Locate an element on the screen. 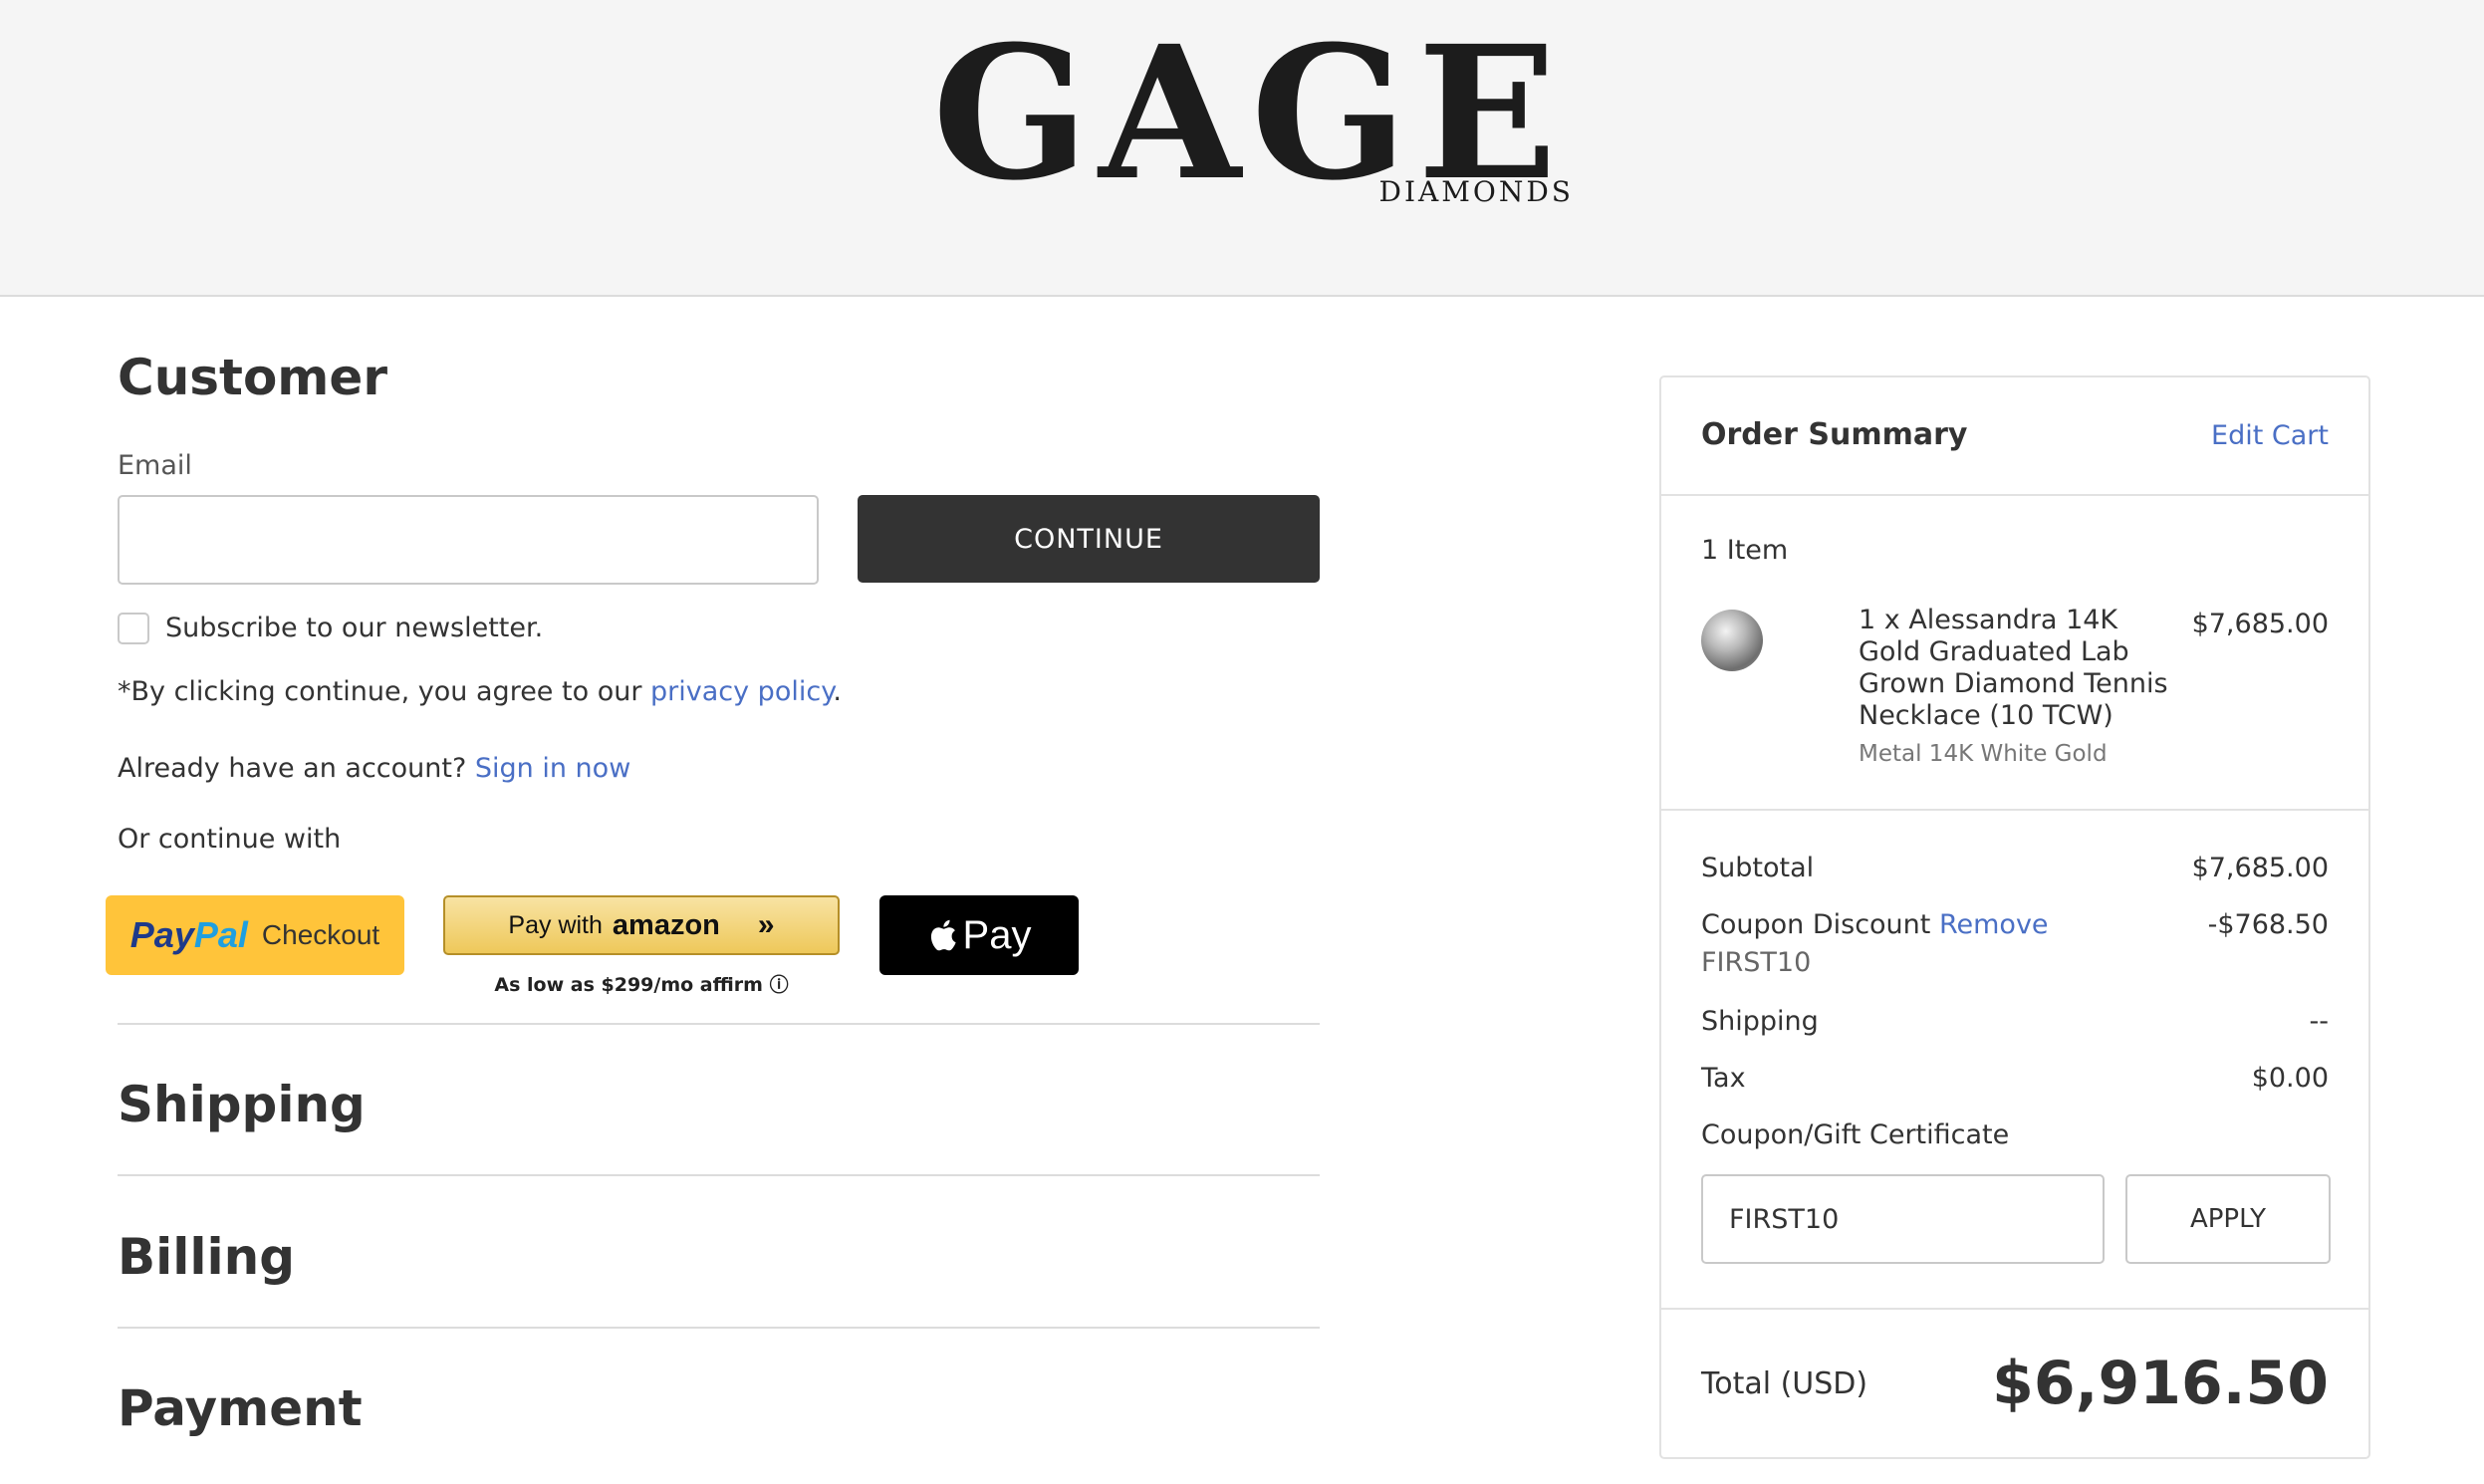  amazon-pay-prefix: Pay with is located at coordinates (555, 924).